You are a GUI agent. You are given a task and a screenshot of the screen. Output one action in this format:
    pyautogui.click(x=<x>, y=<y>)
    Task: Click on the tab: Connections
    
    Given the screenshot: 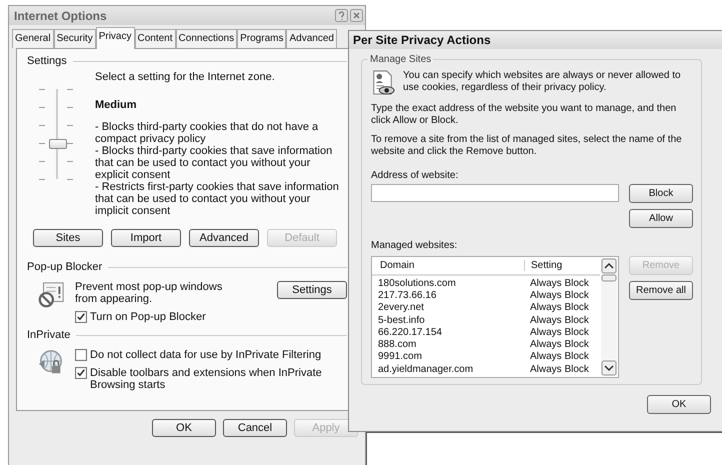 What is the action you would take?
    pyautogui.click(x=207, y=38)
    